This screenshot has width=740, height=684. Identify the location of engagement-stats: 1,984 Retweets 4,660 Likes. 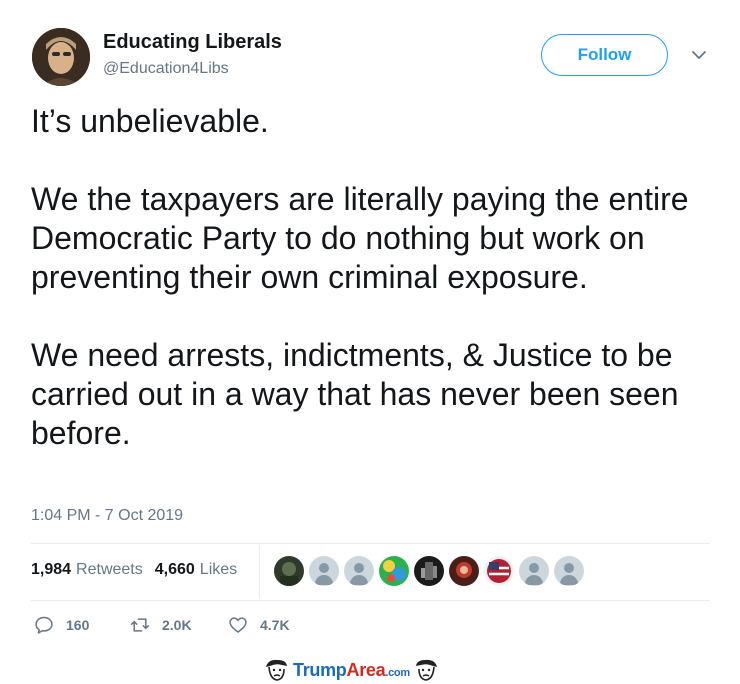
(140, 570).